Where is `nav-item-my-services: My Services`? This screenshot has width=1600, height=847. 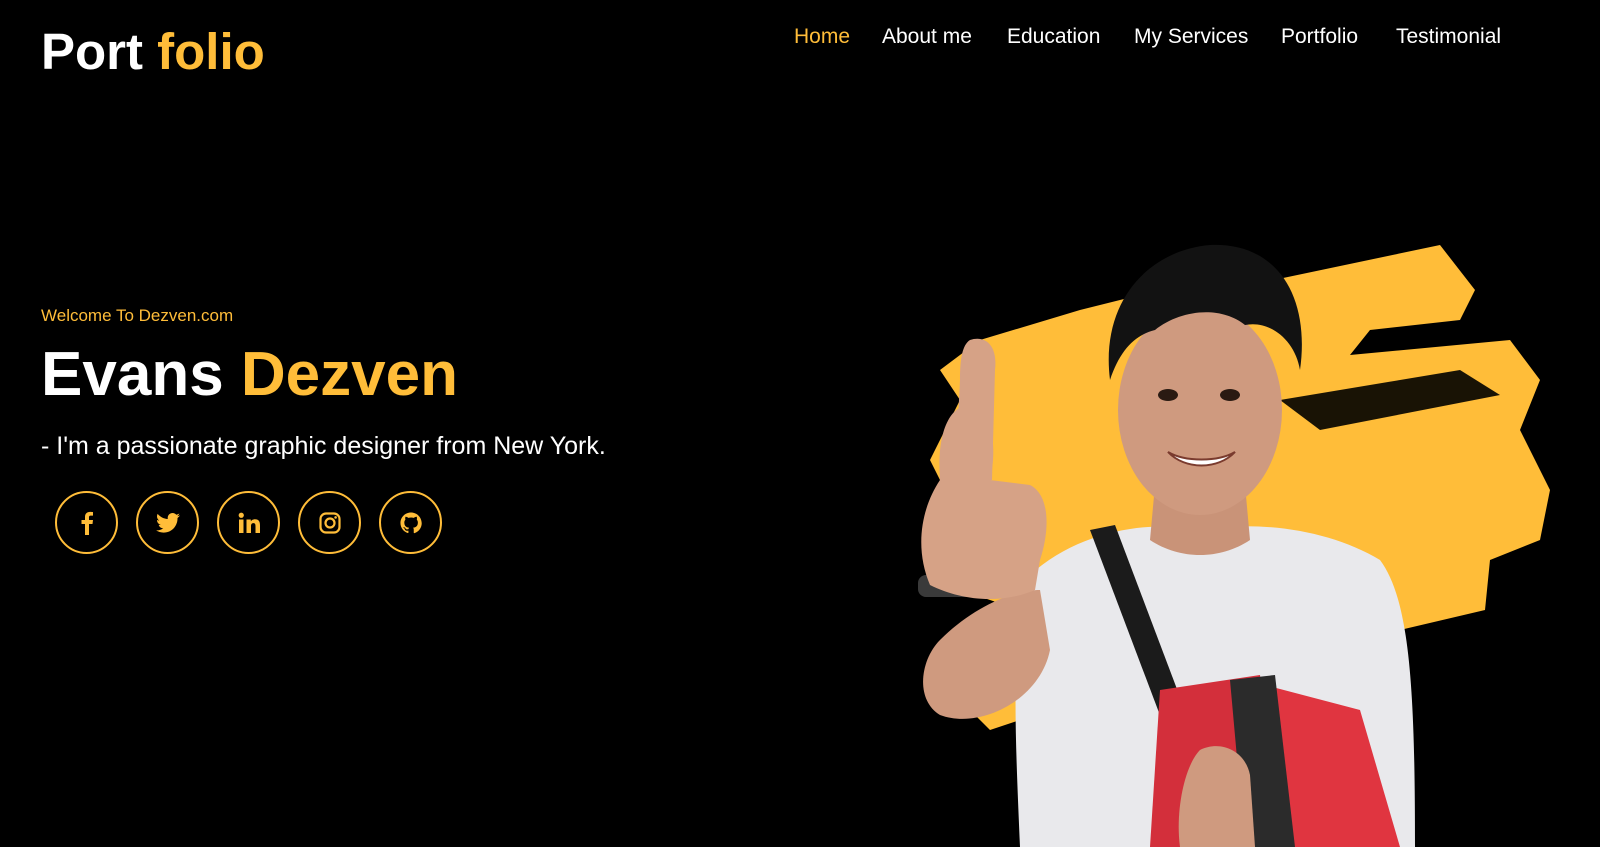
nav-item-my-services: My Services is located at coordinates (1191, 36).